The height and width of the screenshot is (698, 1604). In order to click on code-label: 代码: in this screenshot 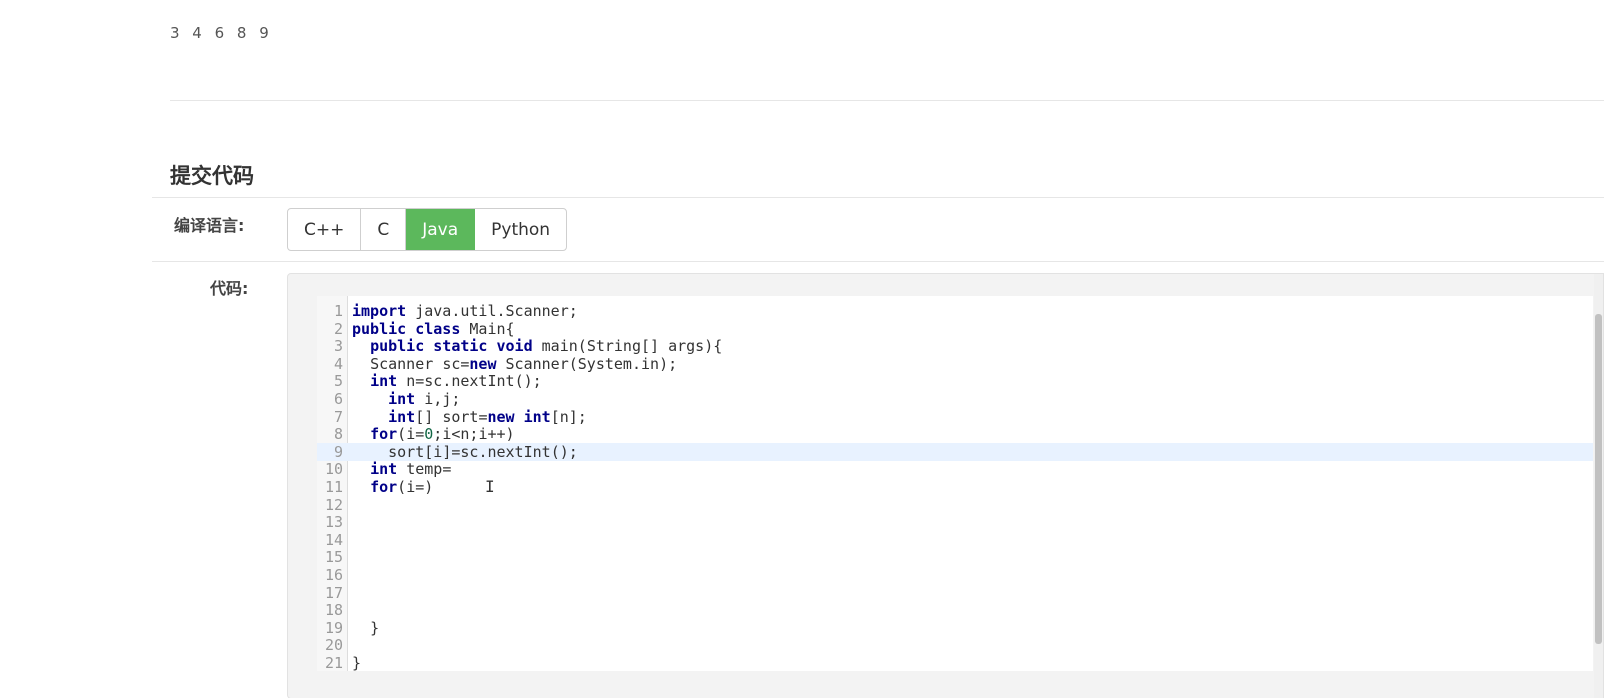, I will do `click(229, 288)`.